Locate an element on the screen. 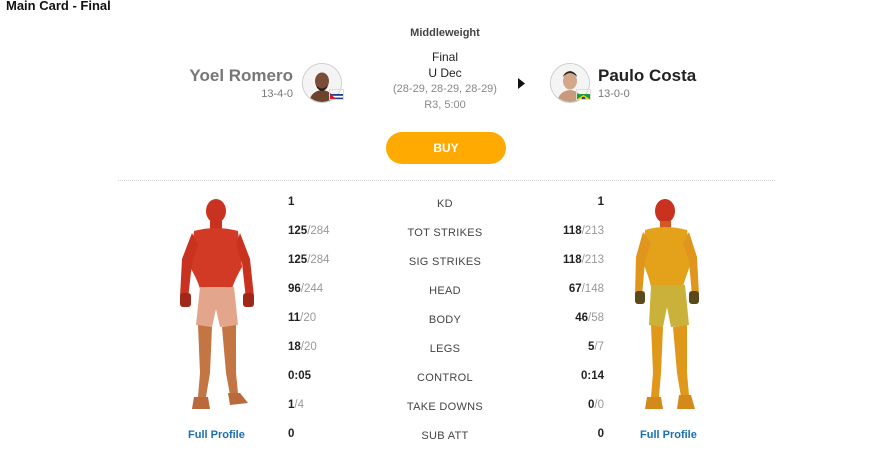 The width and height of the screenshot is (890, 457). stat-left-value: 1 is located at coordinates (291, 202).